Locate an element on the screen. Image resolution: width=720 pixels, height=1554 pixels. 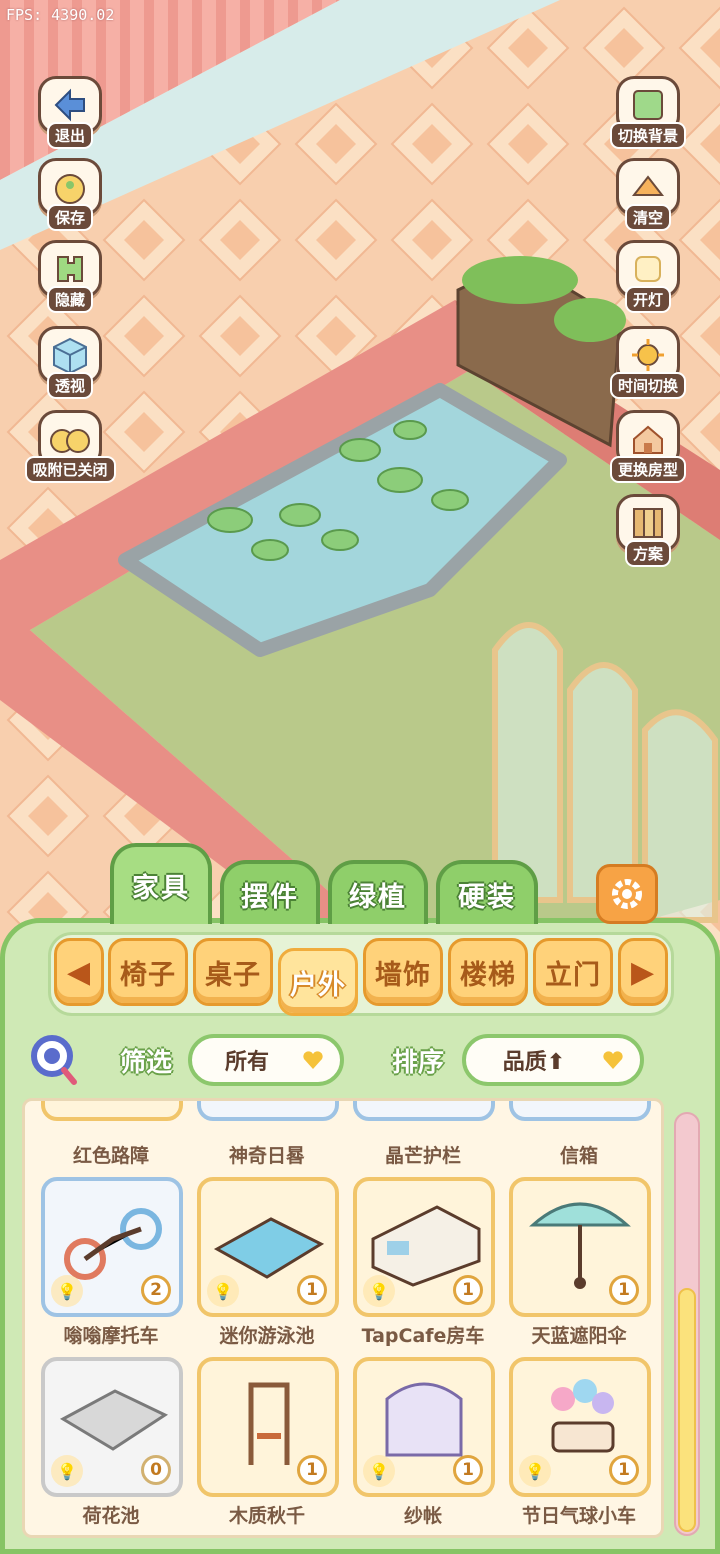
sort-label: 排序 is located at coordinates (418, 1063).